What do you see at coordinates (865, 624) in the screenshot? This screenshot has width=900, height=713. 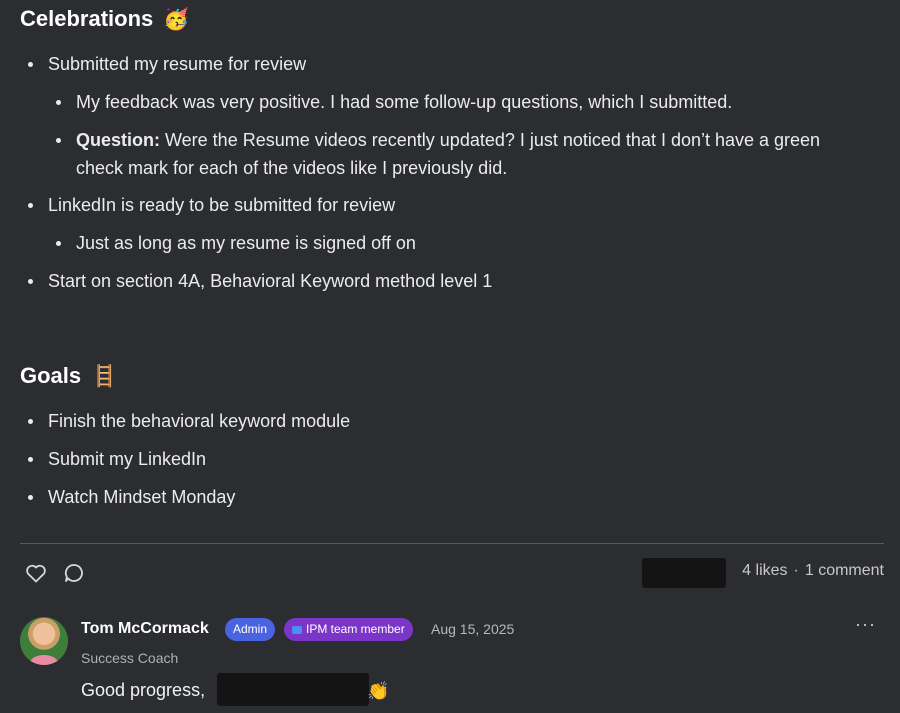 I see `more-options-icon: ···` at bounding box center [865, 624].